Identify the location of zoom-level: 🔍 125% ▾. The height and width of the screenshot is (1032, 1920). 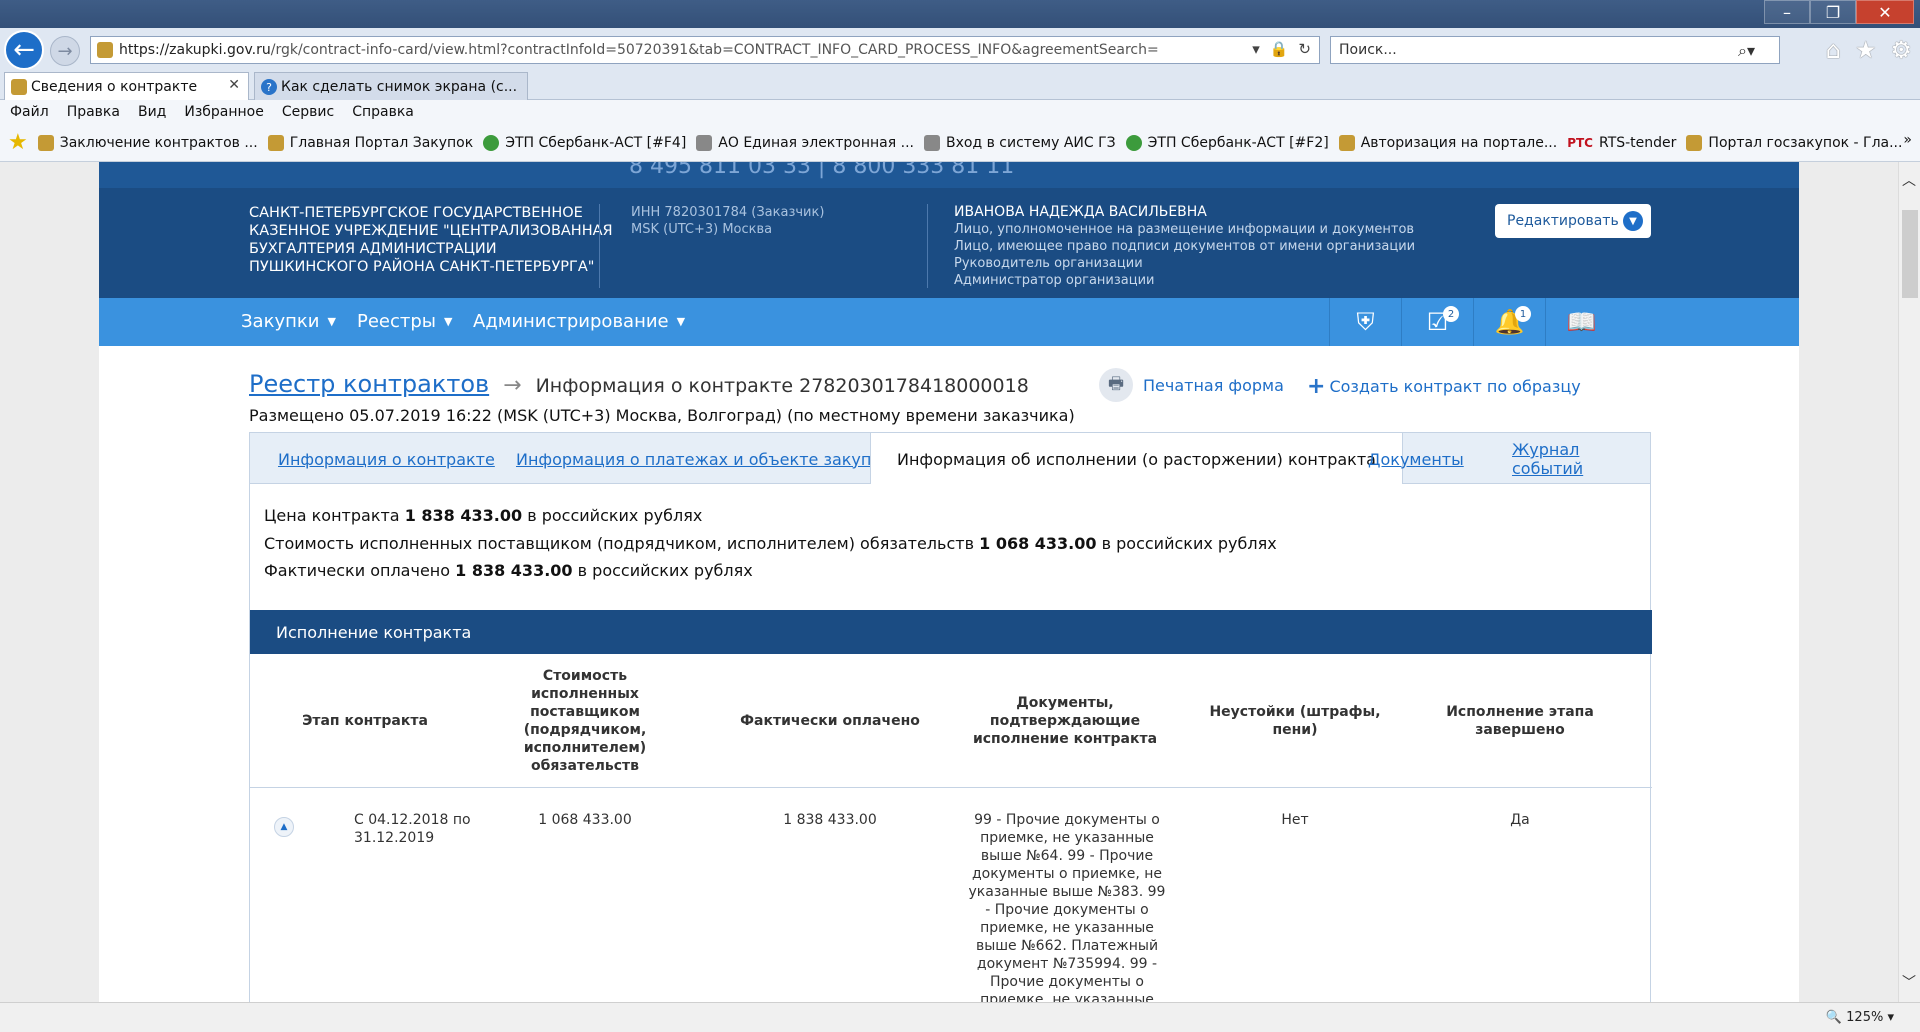
(1860, 1017).